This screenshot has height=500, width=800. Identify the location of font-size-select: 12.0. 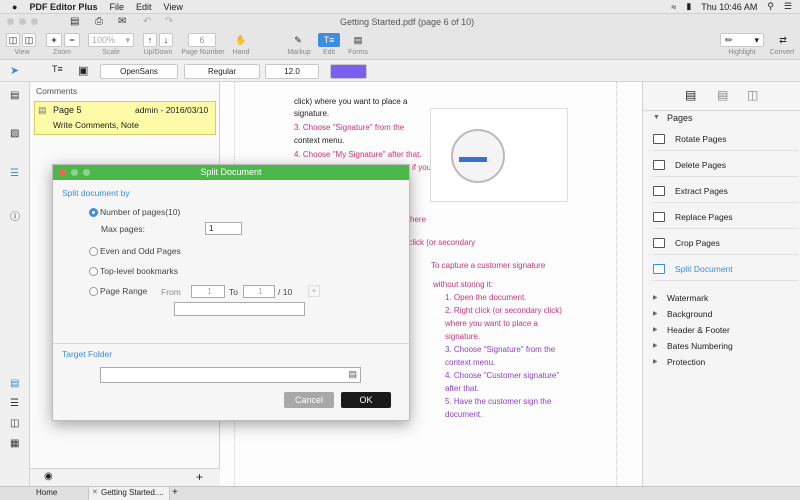
(292, 71).